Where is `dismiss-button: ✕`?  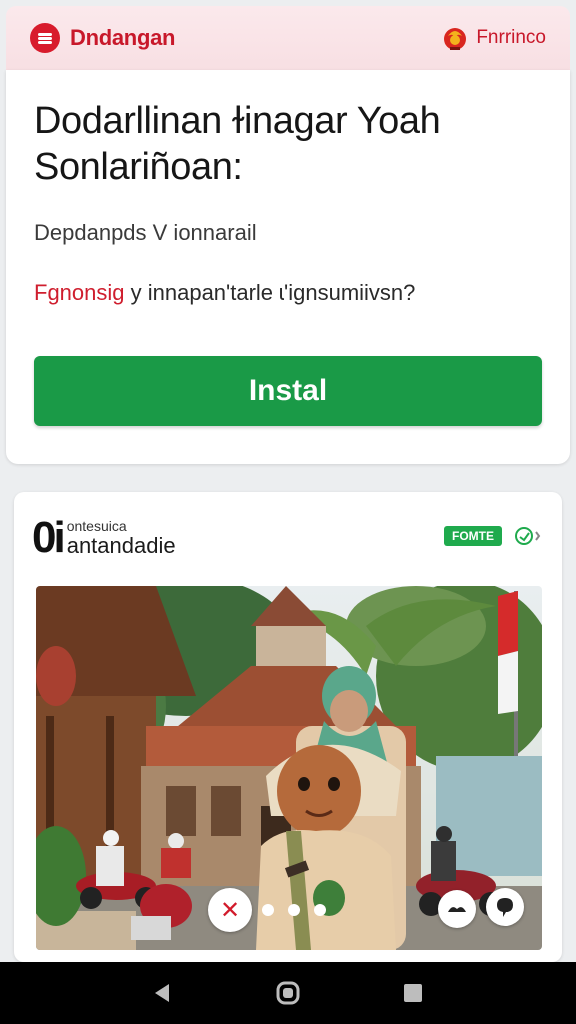 dismiss-button: ✕ is located at coordinates (230, 910).